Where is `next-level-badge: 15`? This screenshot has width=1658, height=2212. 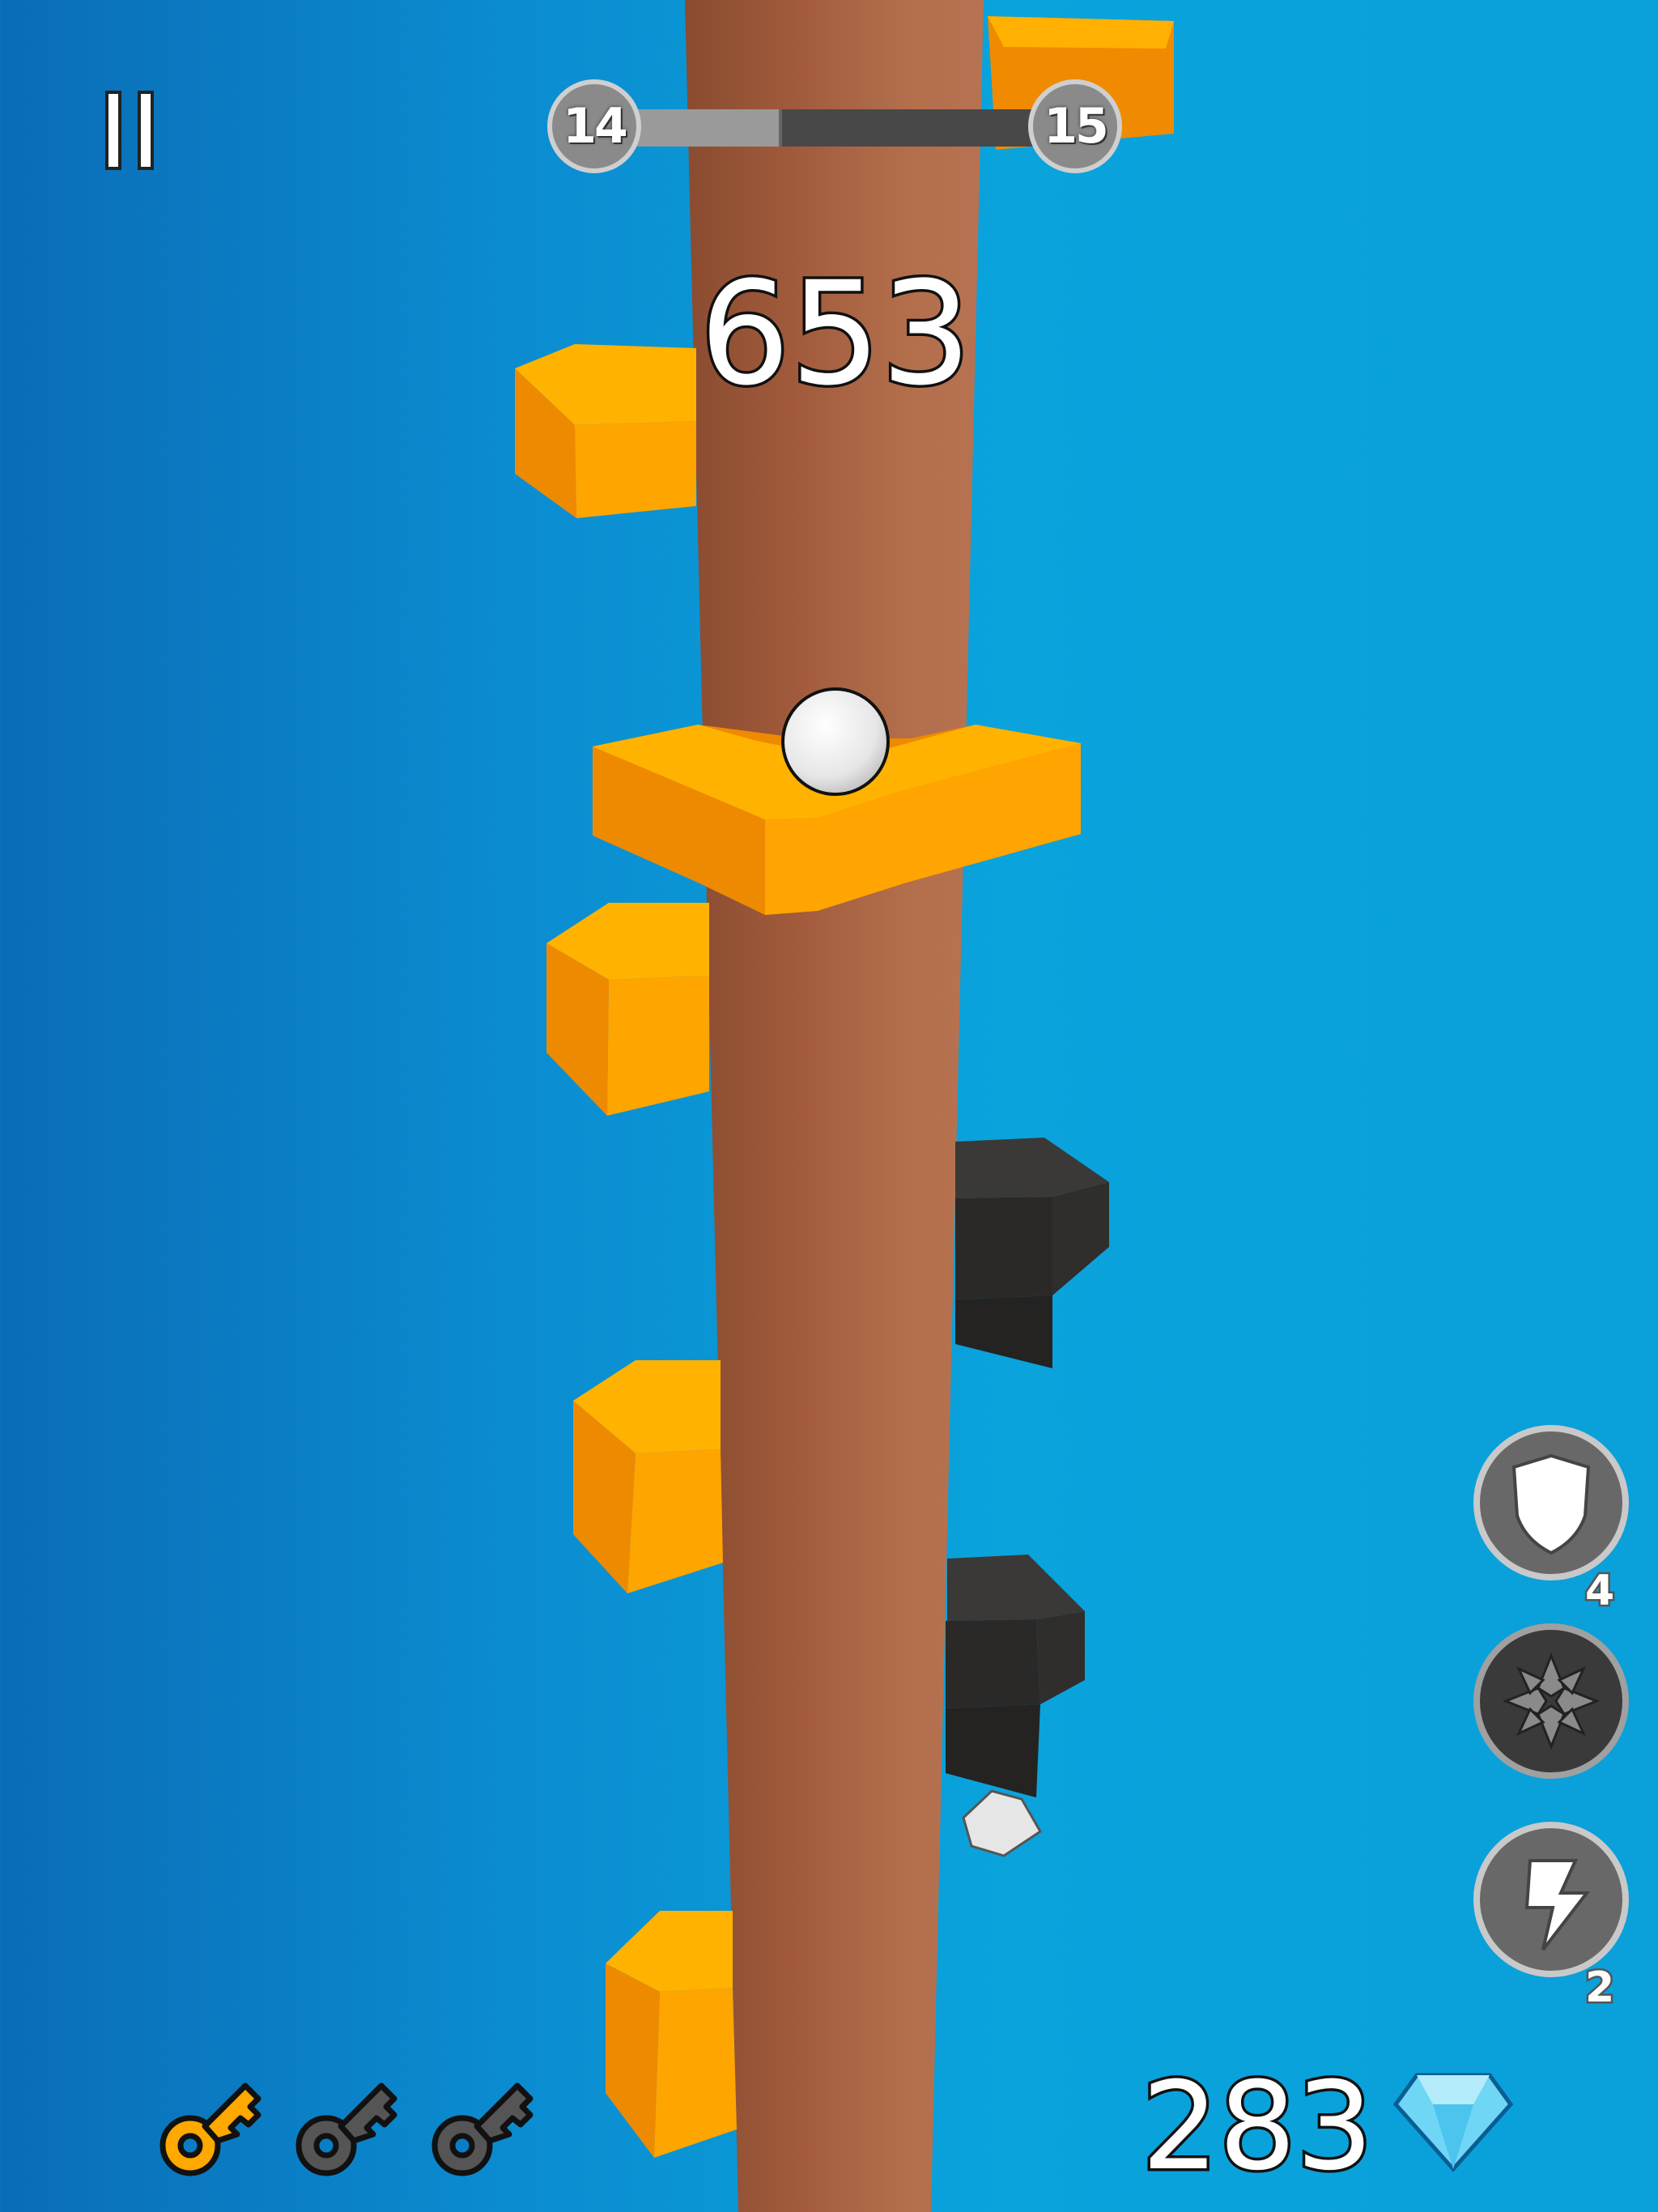 next-level-badge: 15 is located at coordinates (1075, 126).